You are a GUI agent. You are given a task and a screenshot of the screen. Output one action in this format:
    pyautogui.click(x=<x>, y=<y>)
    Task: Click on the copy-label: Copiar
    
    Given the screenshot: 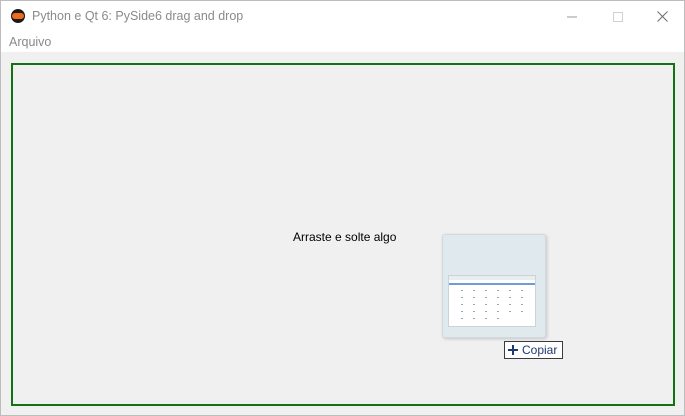 What is the action you would take?
    pyautogui.click(x=540, y=350)
    